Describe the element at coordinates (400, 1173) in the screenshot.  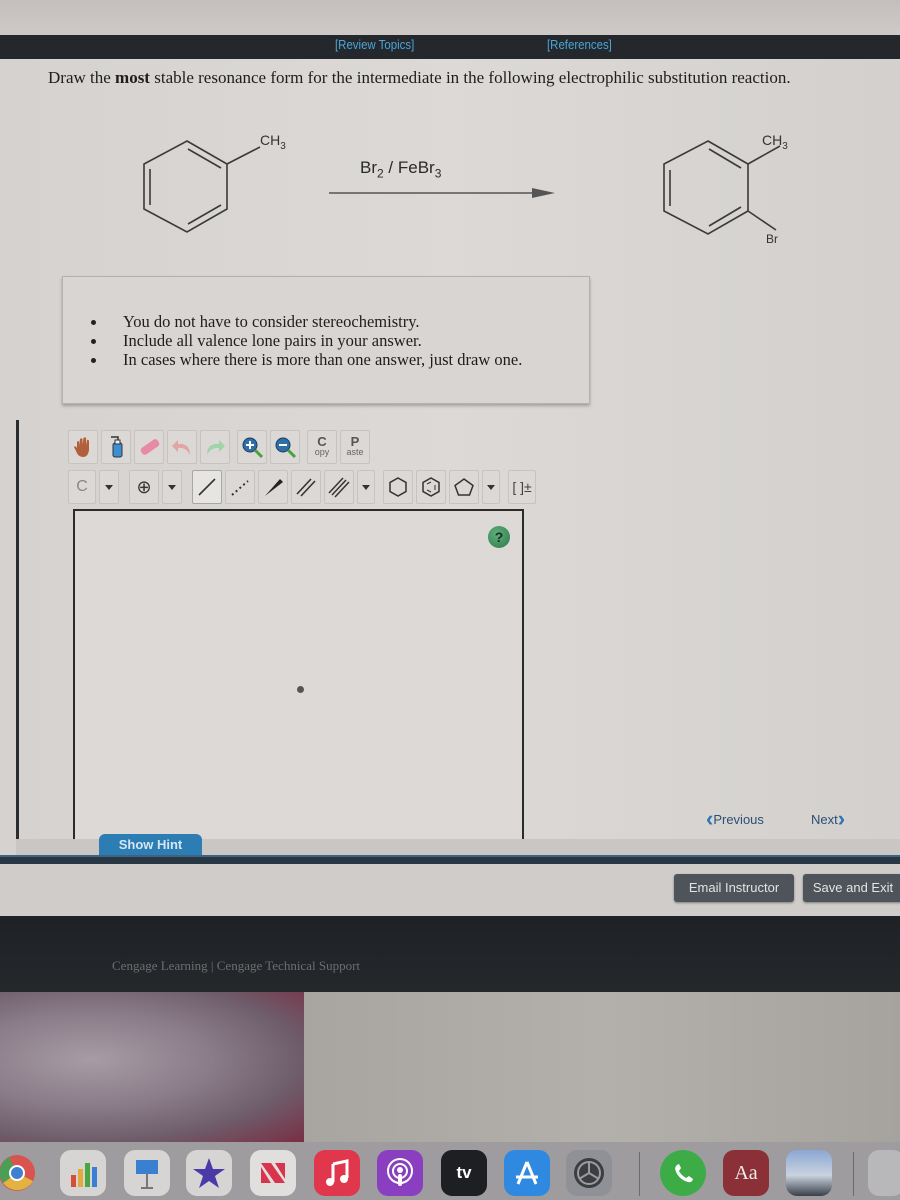
I see `podcasts-app-icon` at that location.